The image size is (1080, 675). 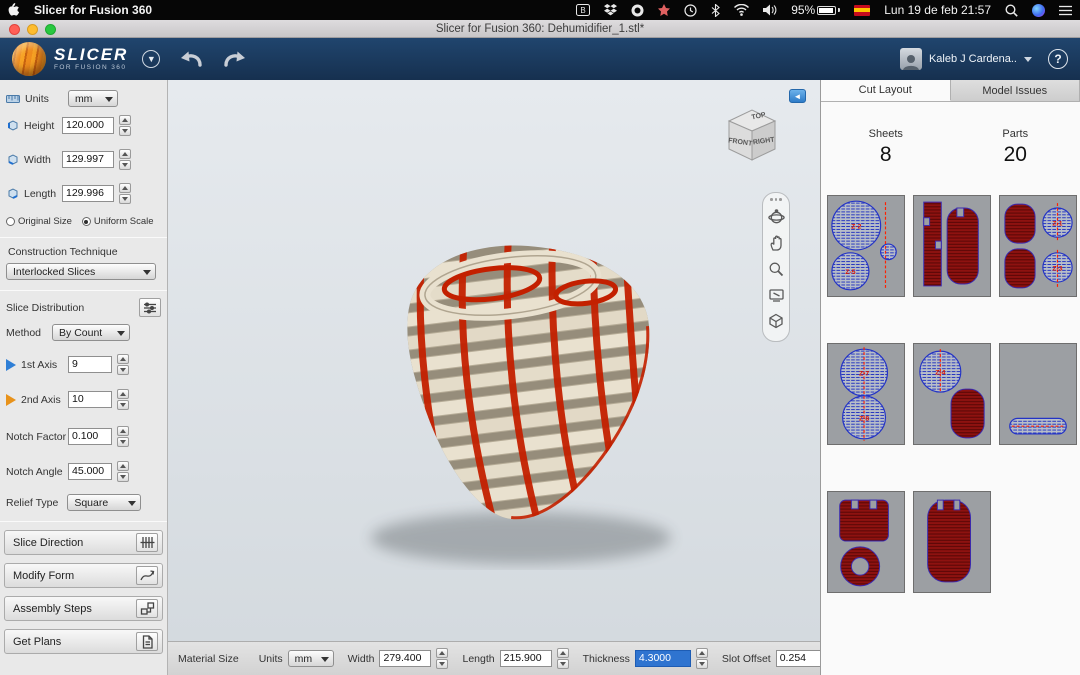 I want to click on distribution-settings-button, so click(x=150, y=307).